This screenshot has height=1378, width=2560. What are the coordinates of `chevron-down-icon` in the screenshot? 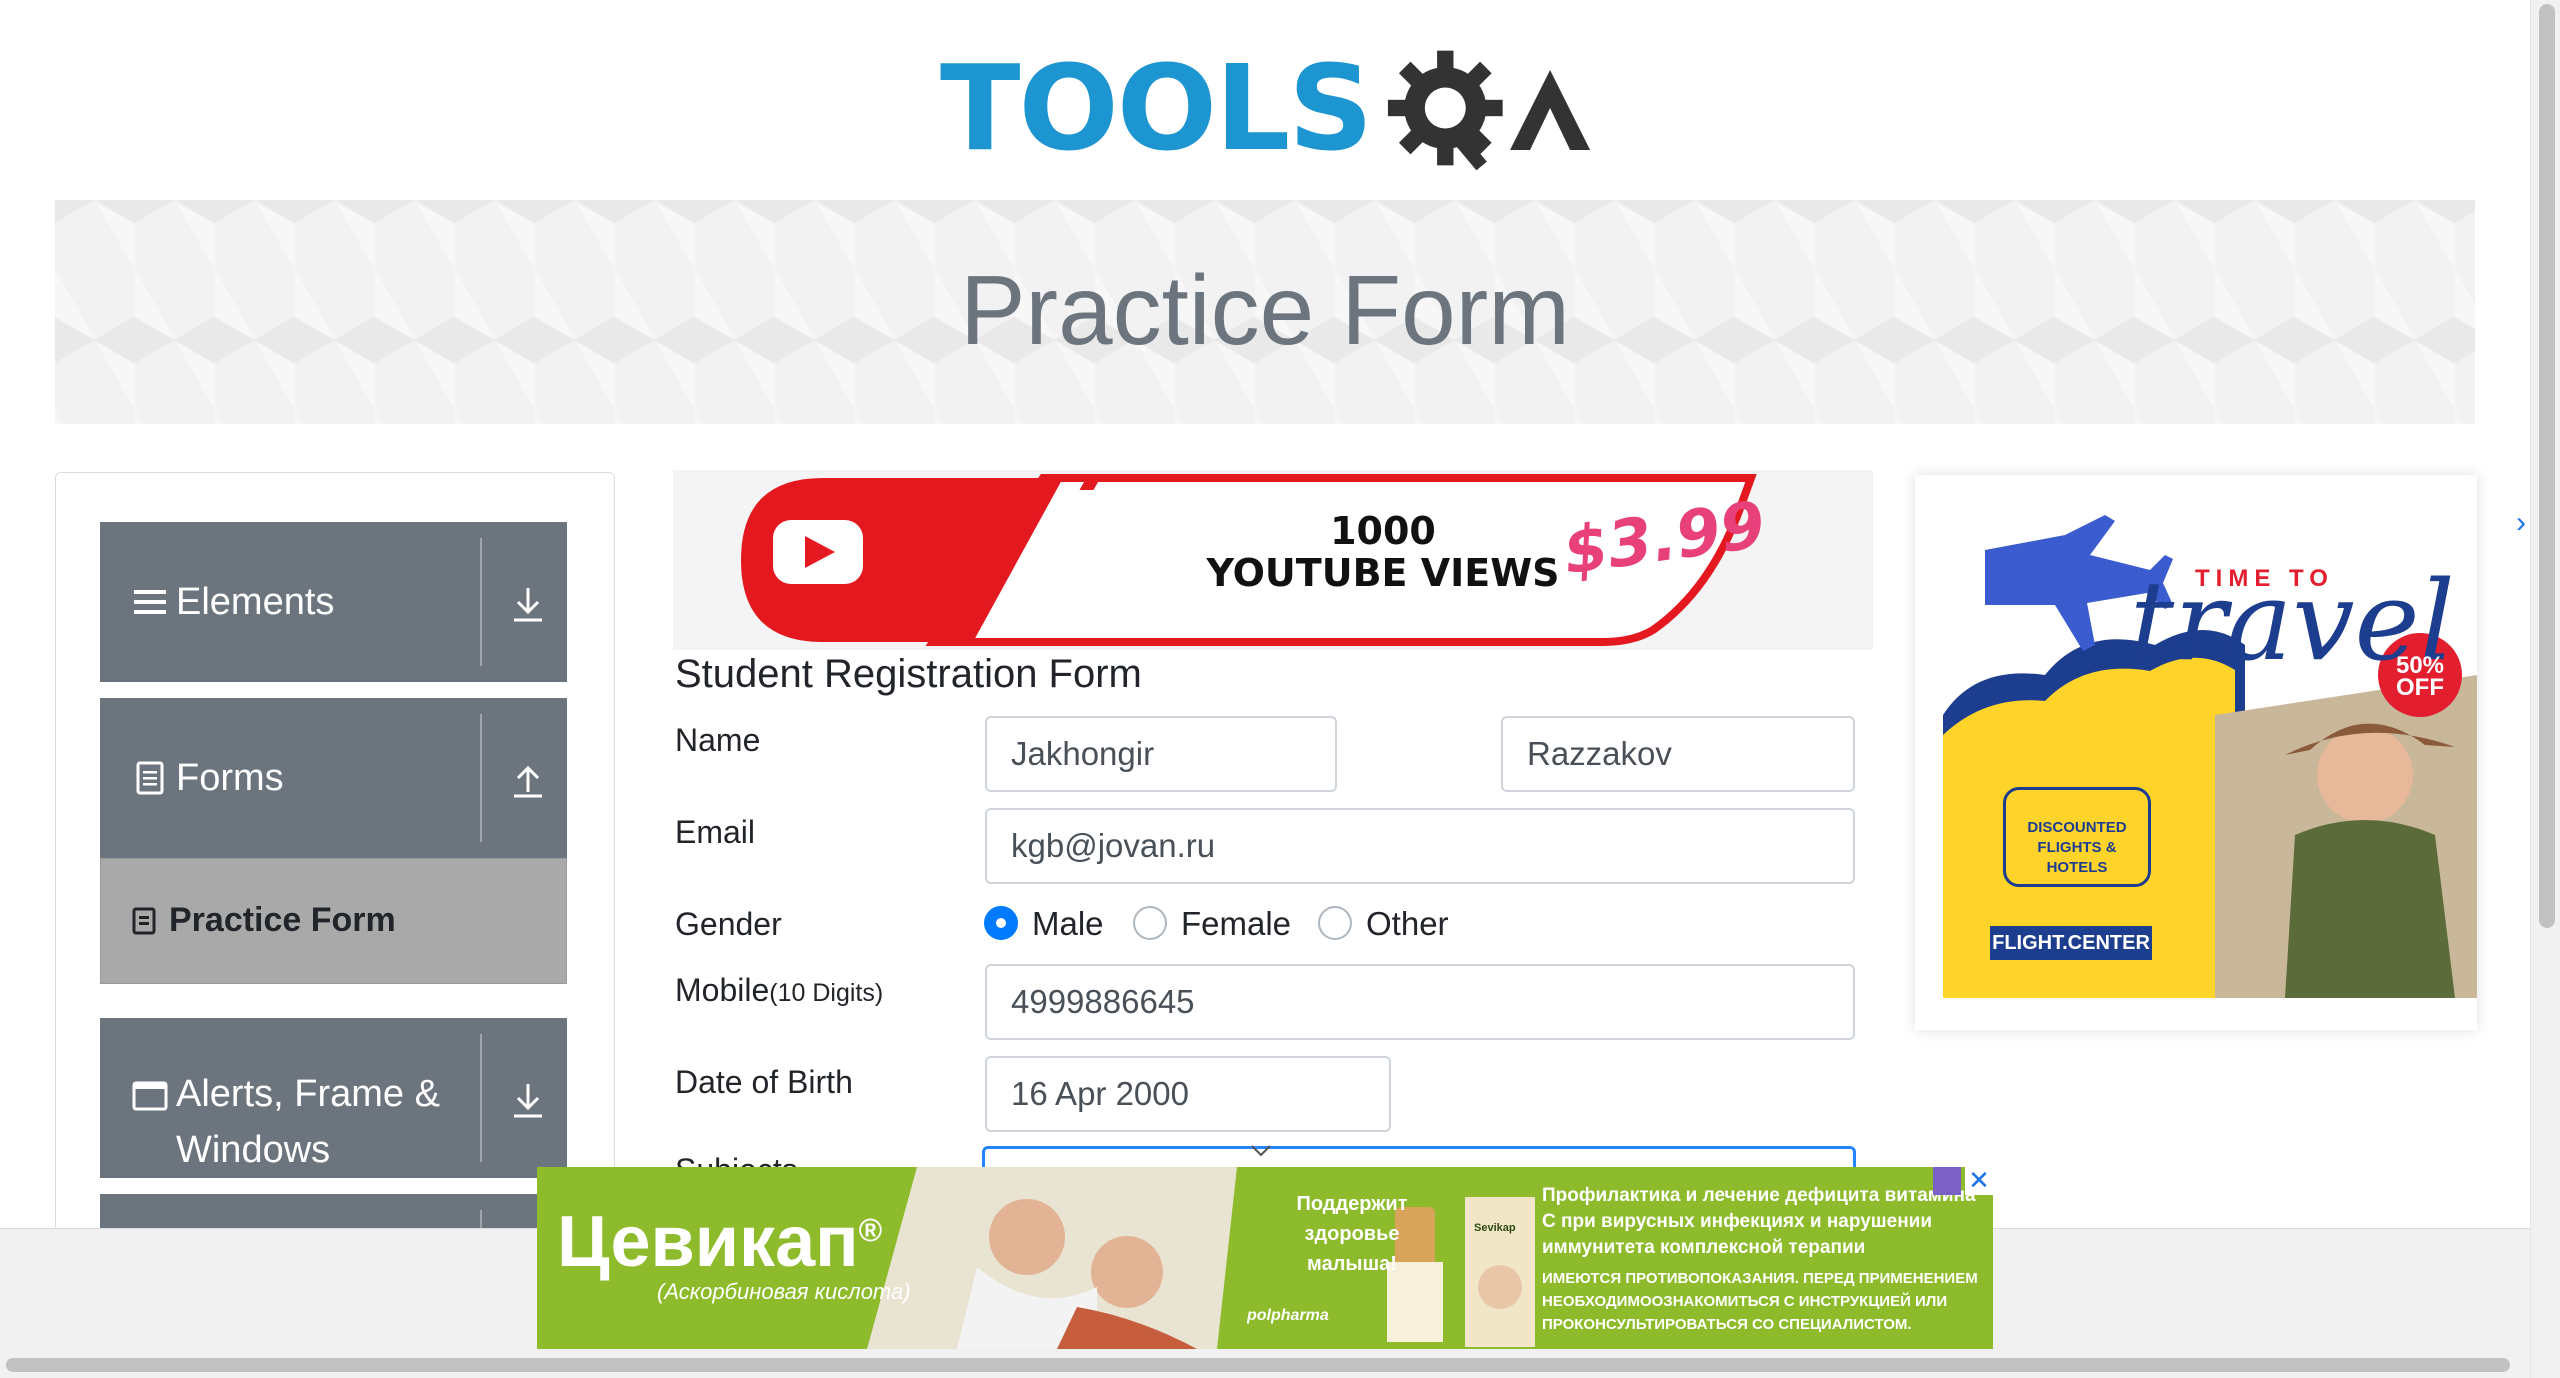 It's located at (1261, 1151).